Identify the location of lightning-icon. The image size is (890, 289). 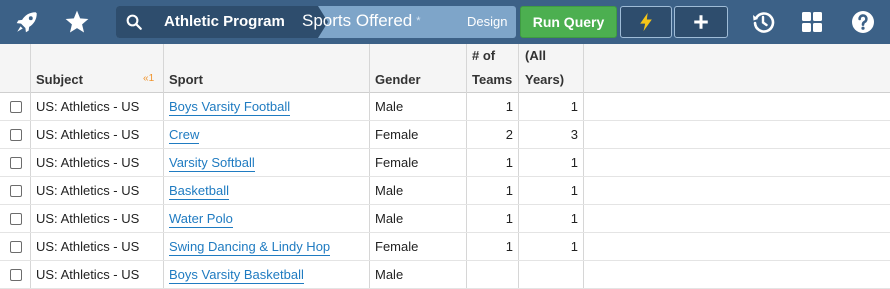
(646, 22).